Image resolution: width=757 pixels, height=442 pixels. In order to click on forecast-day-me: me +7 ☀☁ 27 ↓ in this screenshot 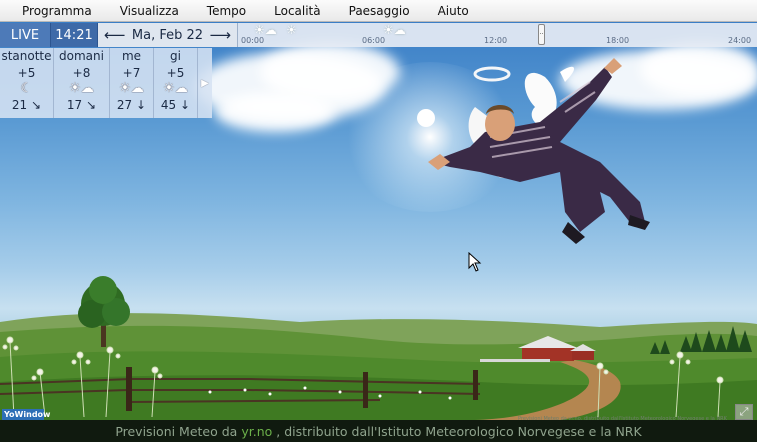, I will do `click(132, 83)`.